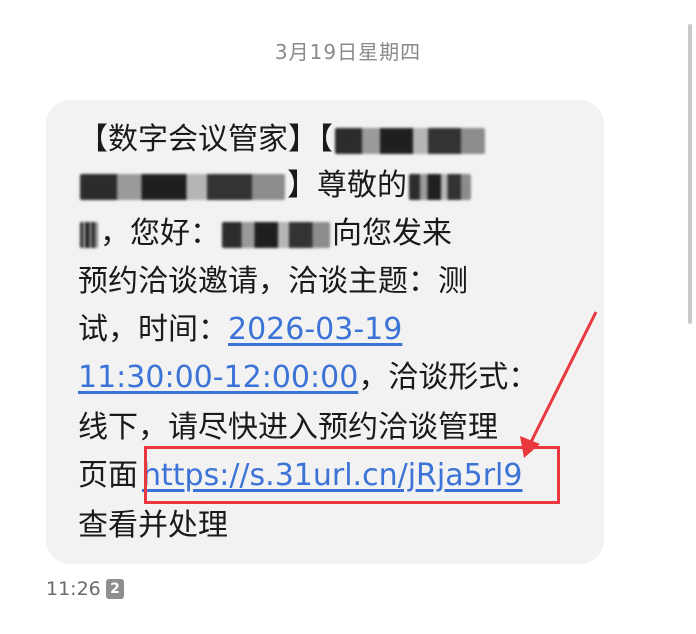  Describe the element at coordinates (348, 52) in the screenshot. I see `date-header: 3月19日星期四` at that location.